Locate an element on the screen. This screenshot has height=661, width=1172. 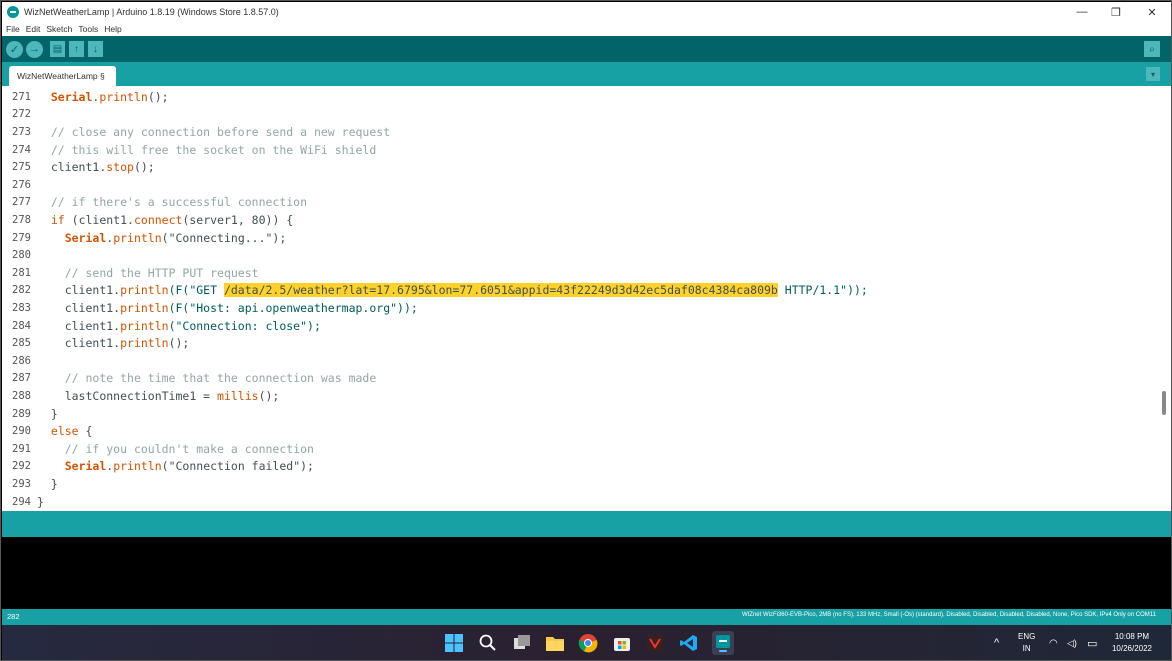
task-view-icon is located at coordinates (522, 643).